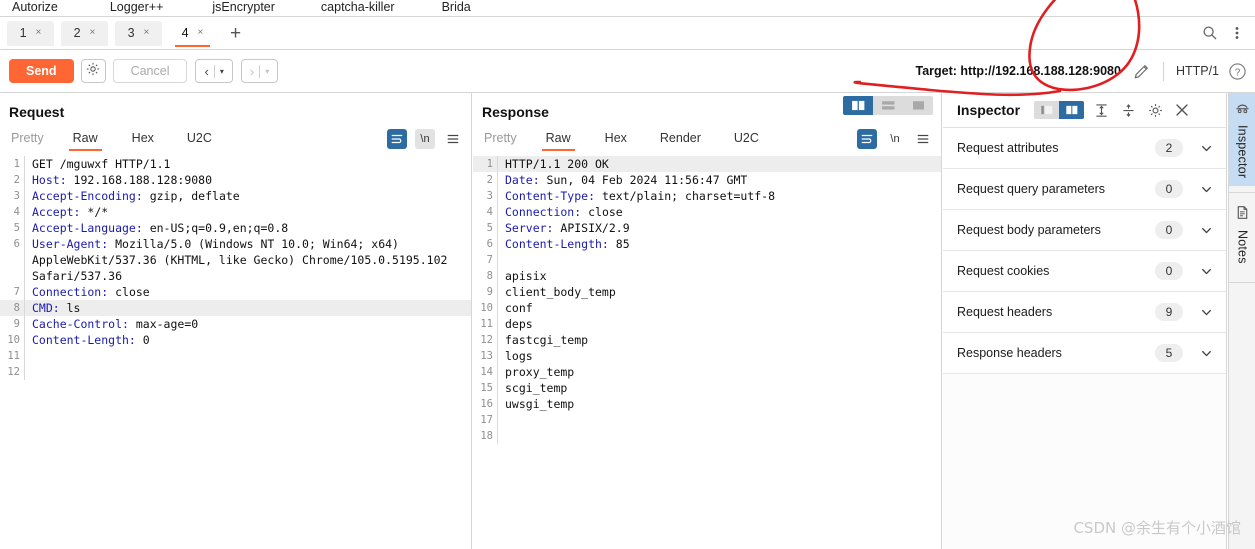 The image size is (1255, 549). I want to click on response-tab-u2c: U2C, so click(746, 139).